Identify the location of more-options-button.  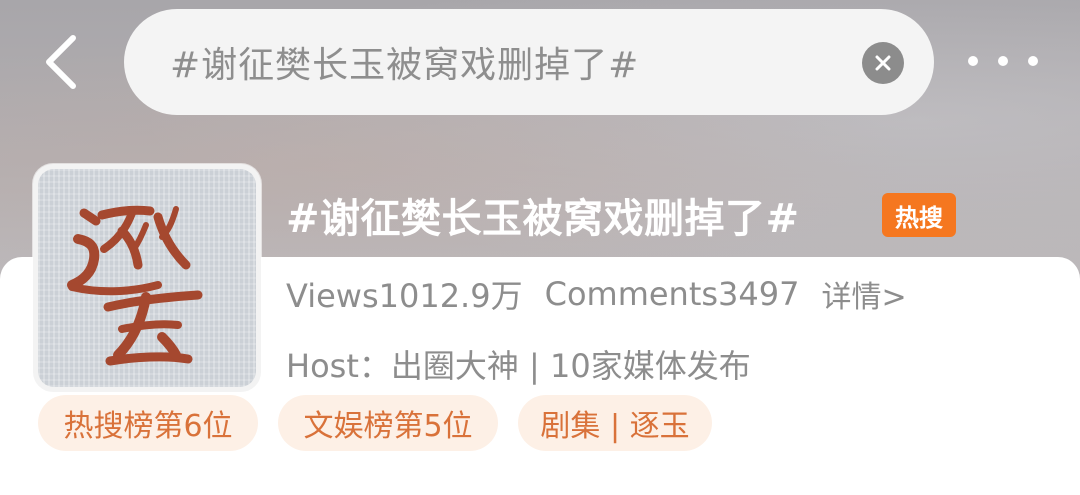
(1003, 61).